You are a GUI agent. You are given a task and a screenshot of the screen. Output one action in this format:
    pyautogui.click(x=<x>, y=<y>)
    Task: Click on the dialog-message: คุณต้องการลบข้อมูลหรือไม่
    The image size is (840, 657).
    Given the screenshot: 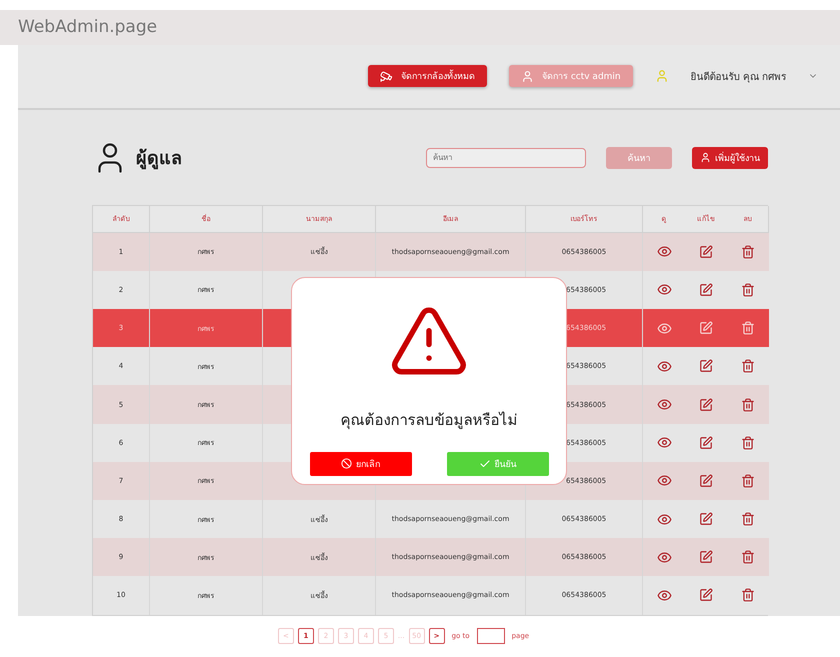 What is the action you would take?
    pyautogui.click(x=429, y=421)
    